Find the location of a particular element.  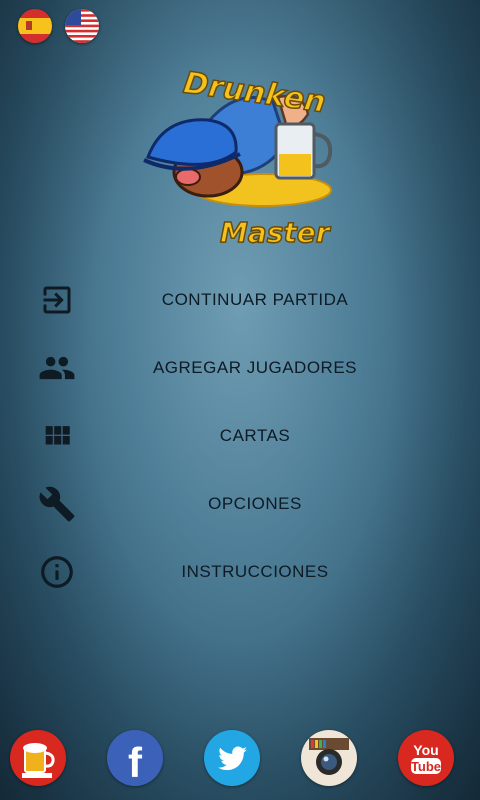

svg-text: Tube is located at coordinates (426, 766).